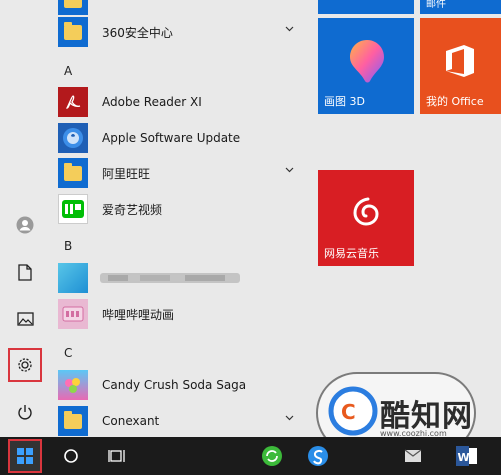  I want to click on start-sidebar, so click(25, 218).